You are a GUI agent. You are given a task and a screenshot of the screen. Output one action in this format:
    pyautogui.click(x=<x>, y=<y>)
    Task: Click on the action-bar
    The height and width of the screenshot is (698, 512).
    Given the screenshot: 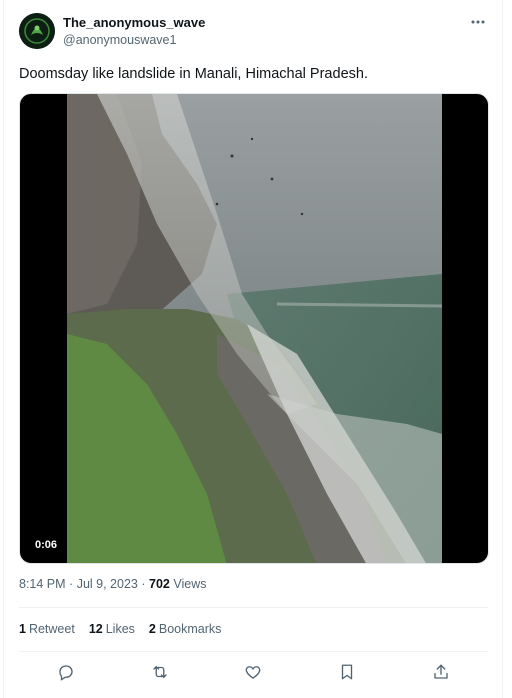 What is the action you would take?
    pyautogui.click(x=253, y=672)
    